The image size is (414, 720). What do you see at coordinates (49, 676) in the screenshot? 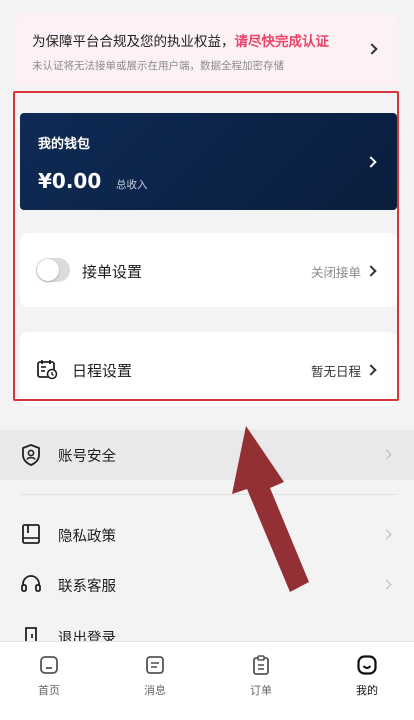
I see `tab-home: 首页` at bounding box center [49, 676].